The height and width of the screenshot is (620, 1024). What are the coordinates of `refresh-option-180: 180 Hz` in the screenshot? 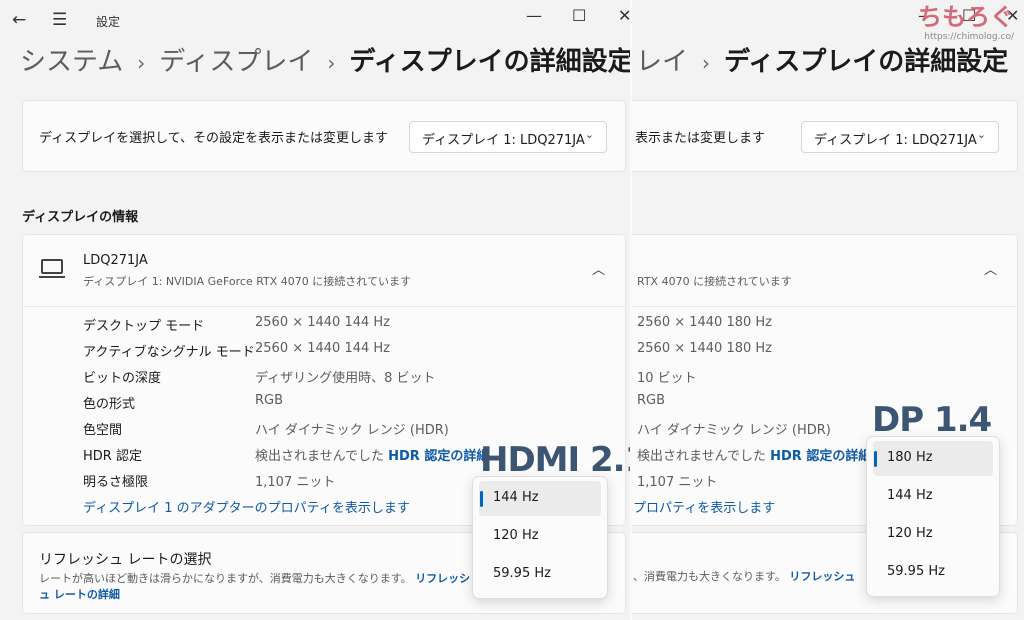 It's located at (933, 458).